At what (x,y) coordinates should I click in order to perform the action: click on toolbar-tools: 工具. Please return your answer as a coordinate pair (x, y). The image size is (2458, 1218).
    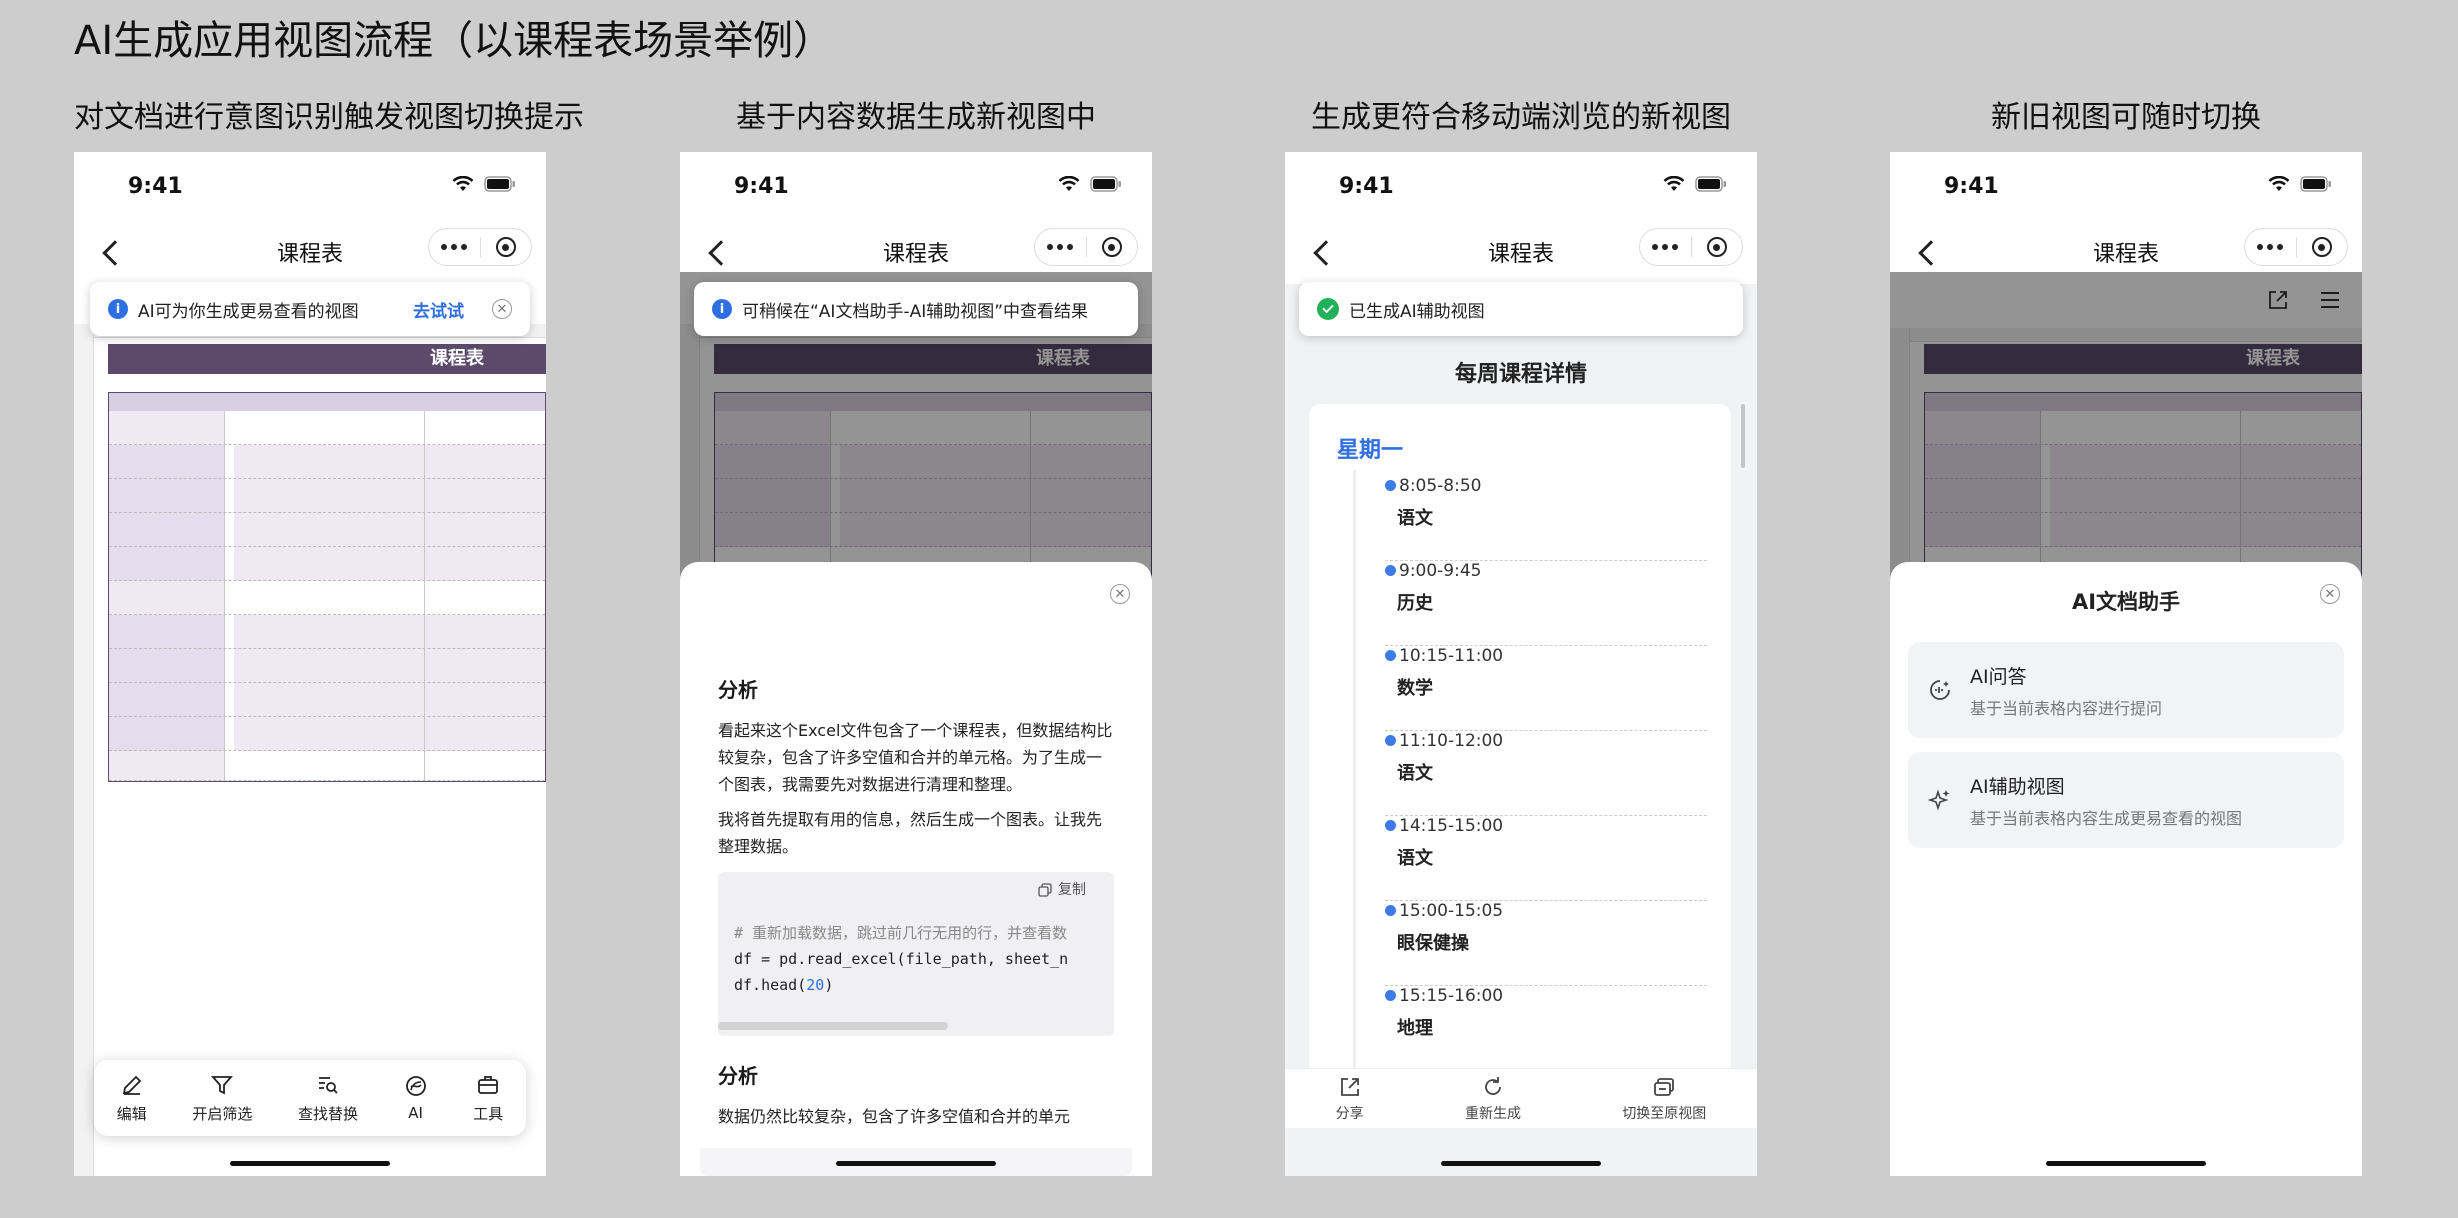
    Looking at the image, I should click on (488, 1098).